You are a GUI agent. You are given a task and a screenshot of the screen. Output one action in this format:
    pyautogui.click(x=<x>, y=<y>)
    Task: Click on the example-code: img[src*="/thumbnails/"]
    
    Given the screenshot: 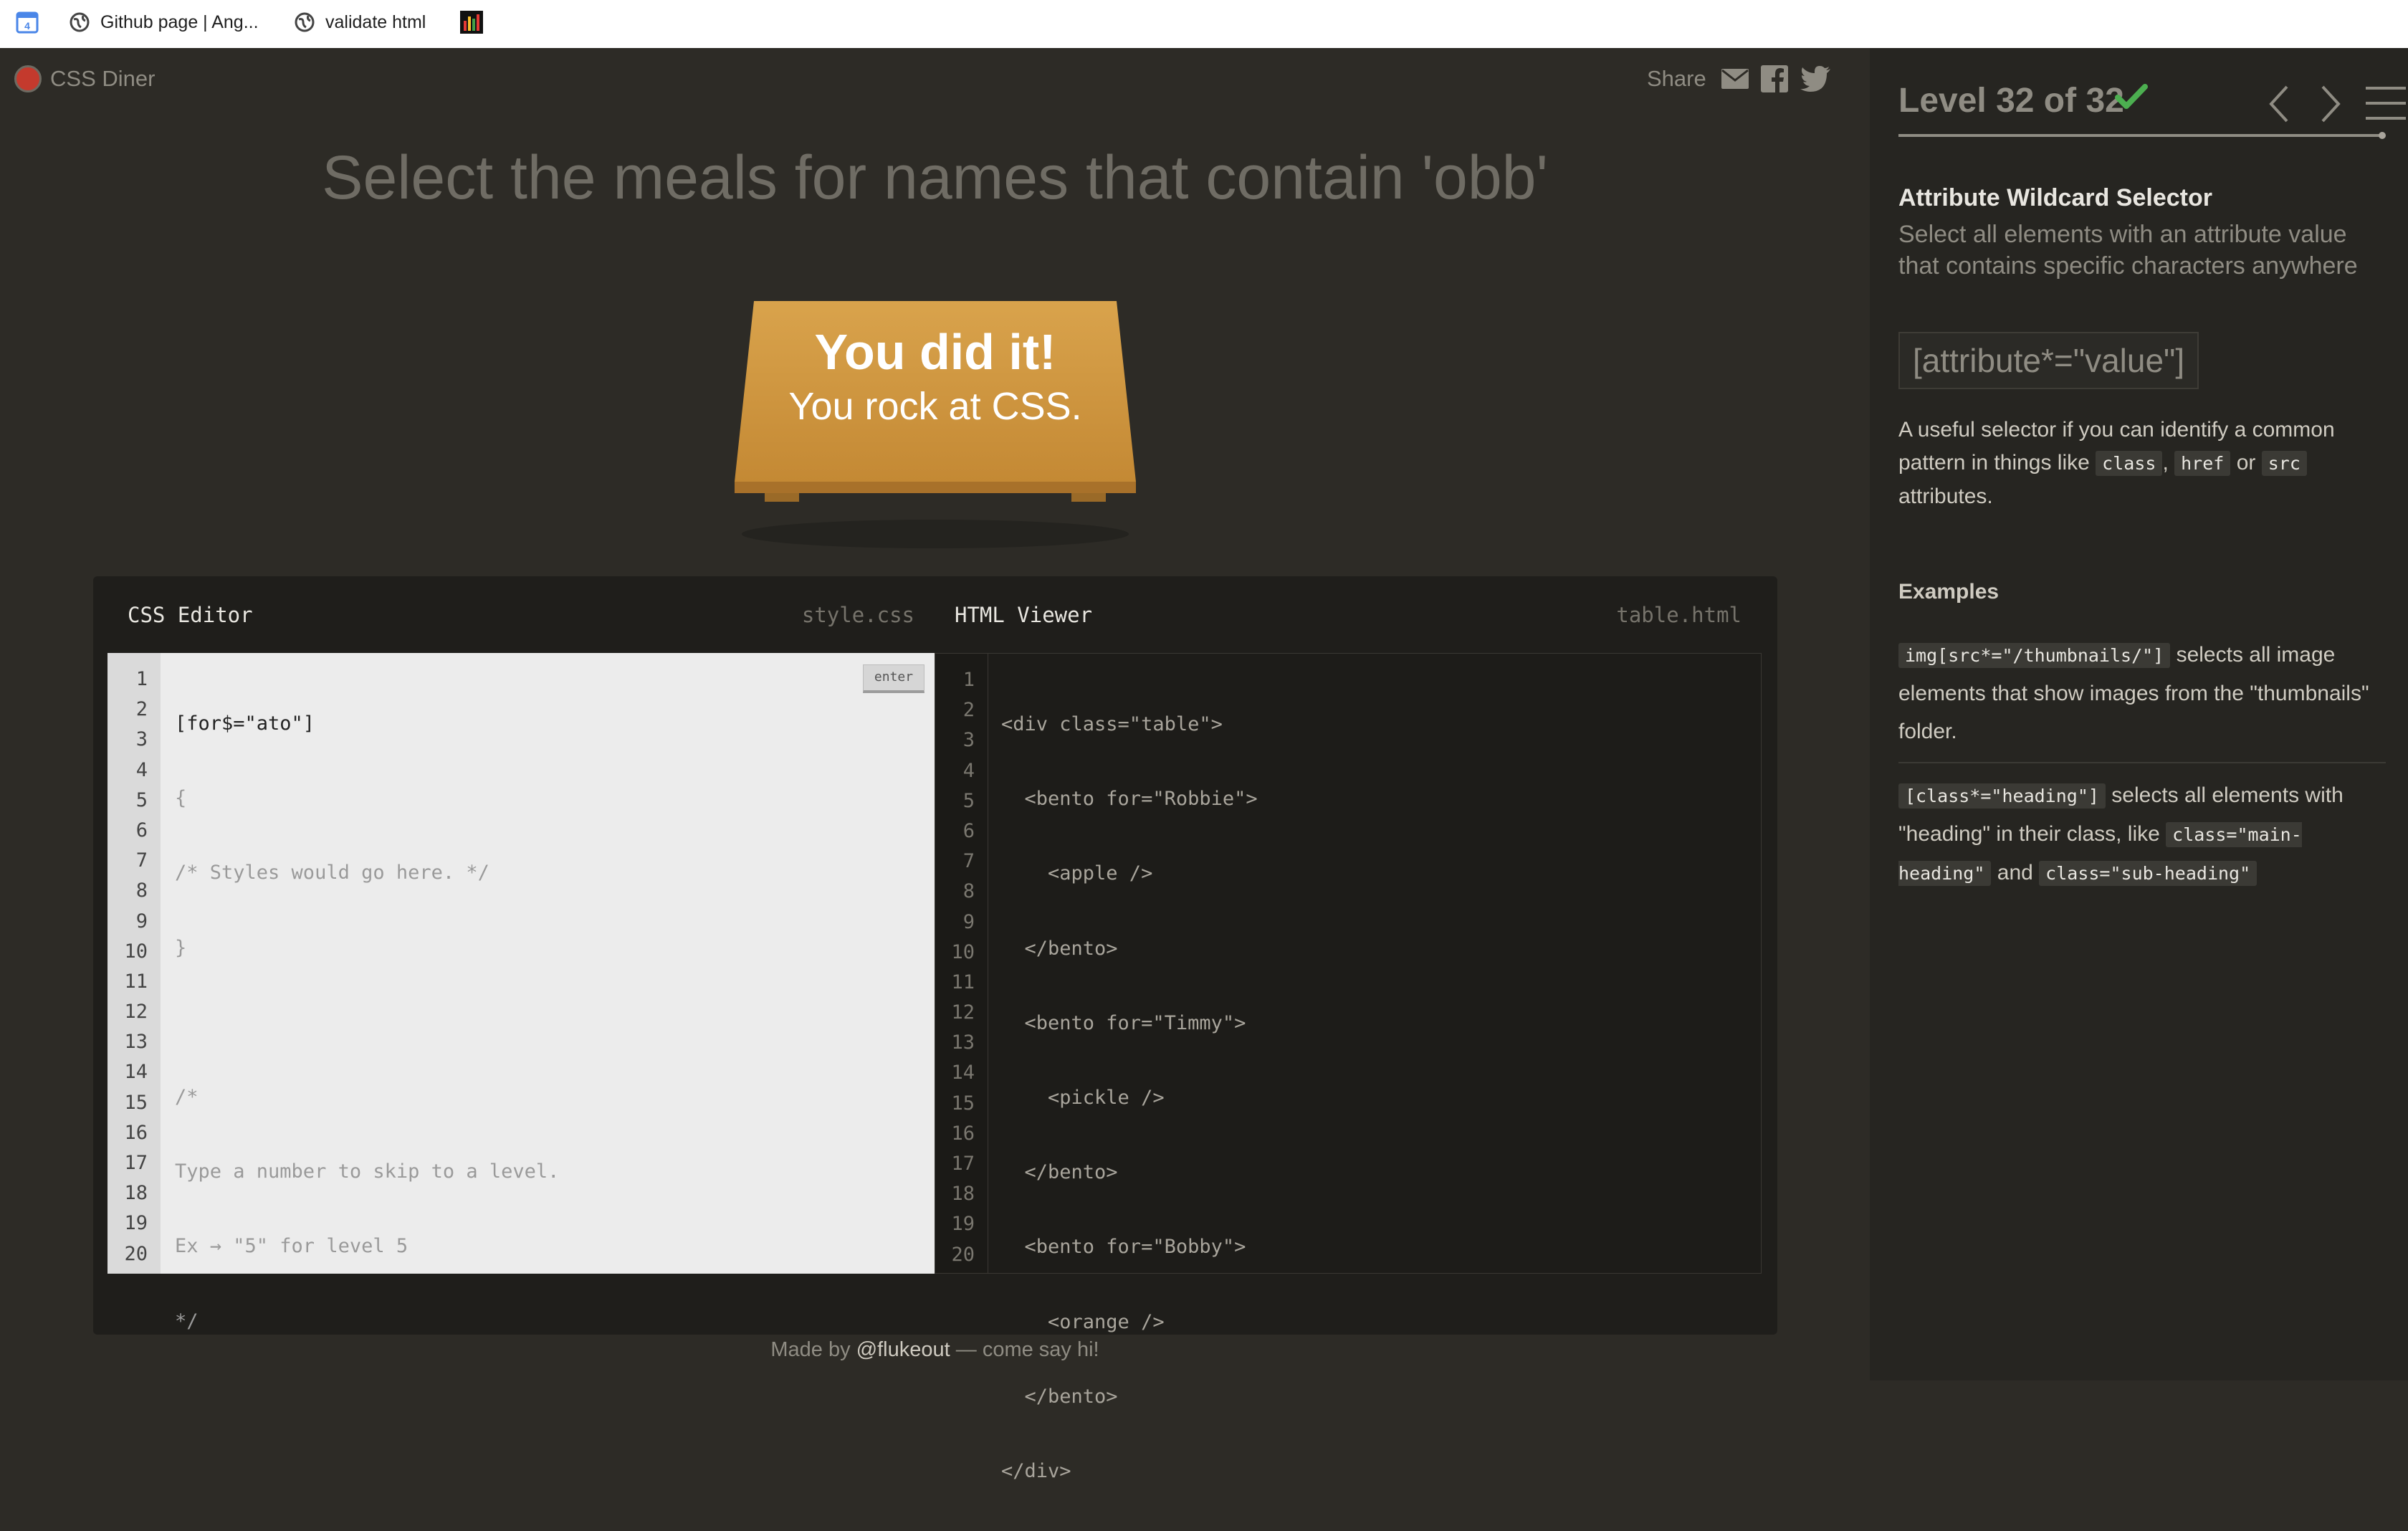 What is the action you would take?
    pyautogui.click(x=2035, y=655)
    